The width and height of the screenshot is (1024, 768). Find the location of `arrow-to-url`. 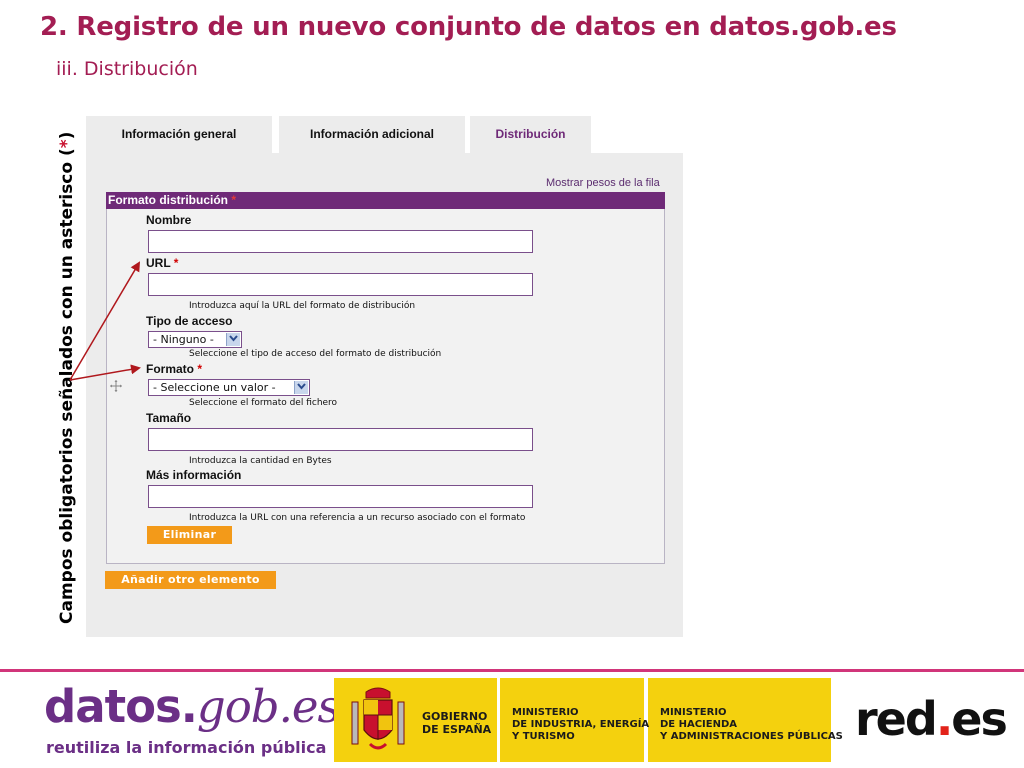

arrow-to-url is located at coordinates (105, 321).